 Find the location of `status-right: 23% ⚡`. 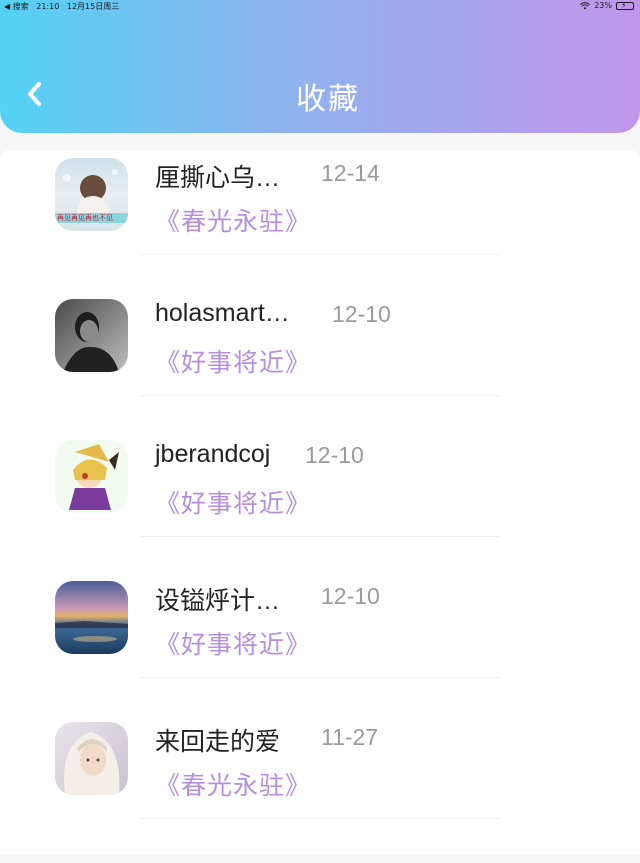

status-right: 23% ⚡ is located at coordinates (607, 5).